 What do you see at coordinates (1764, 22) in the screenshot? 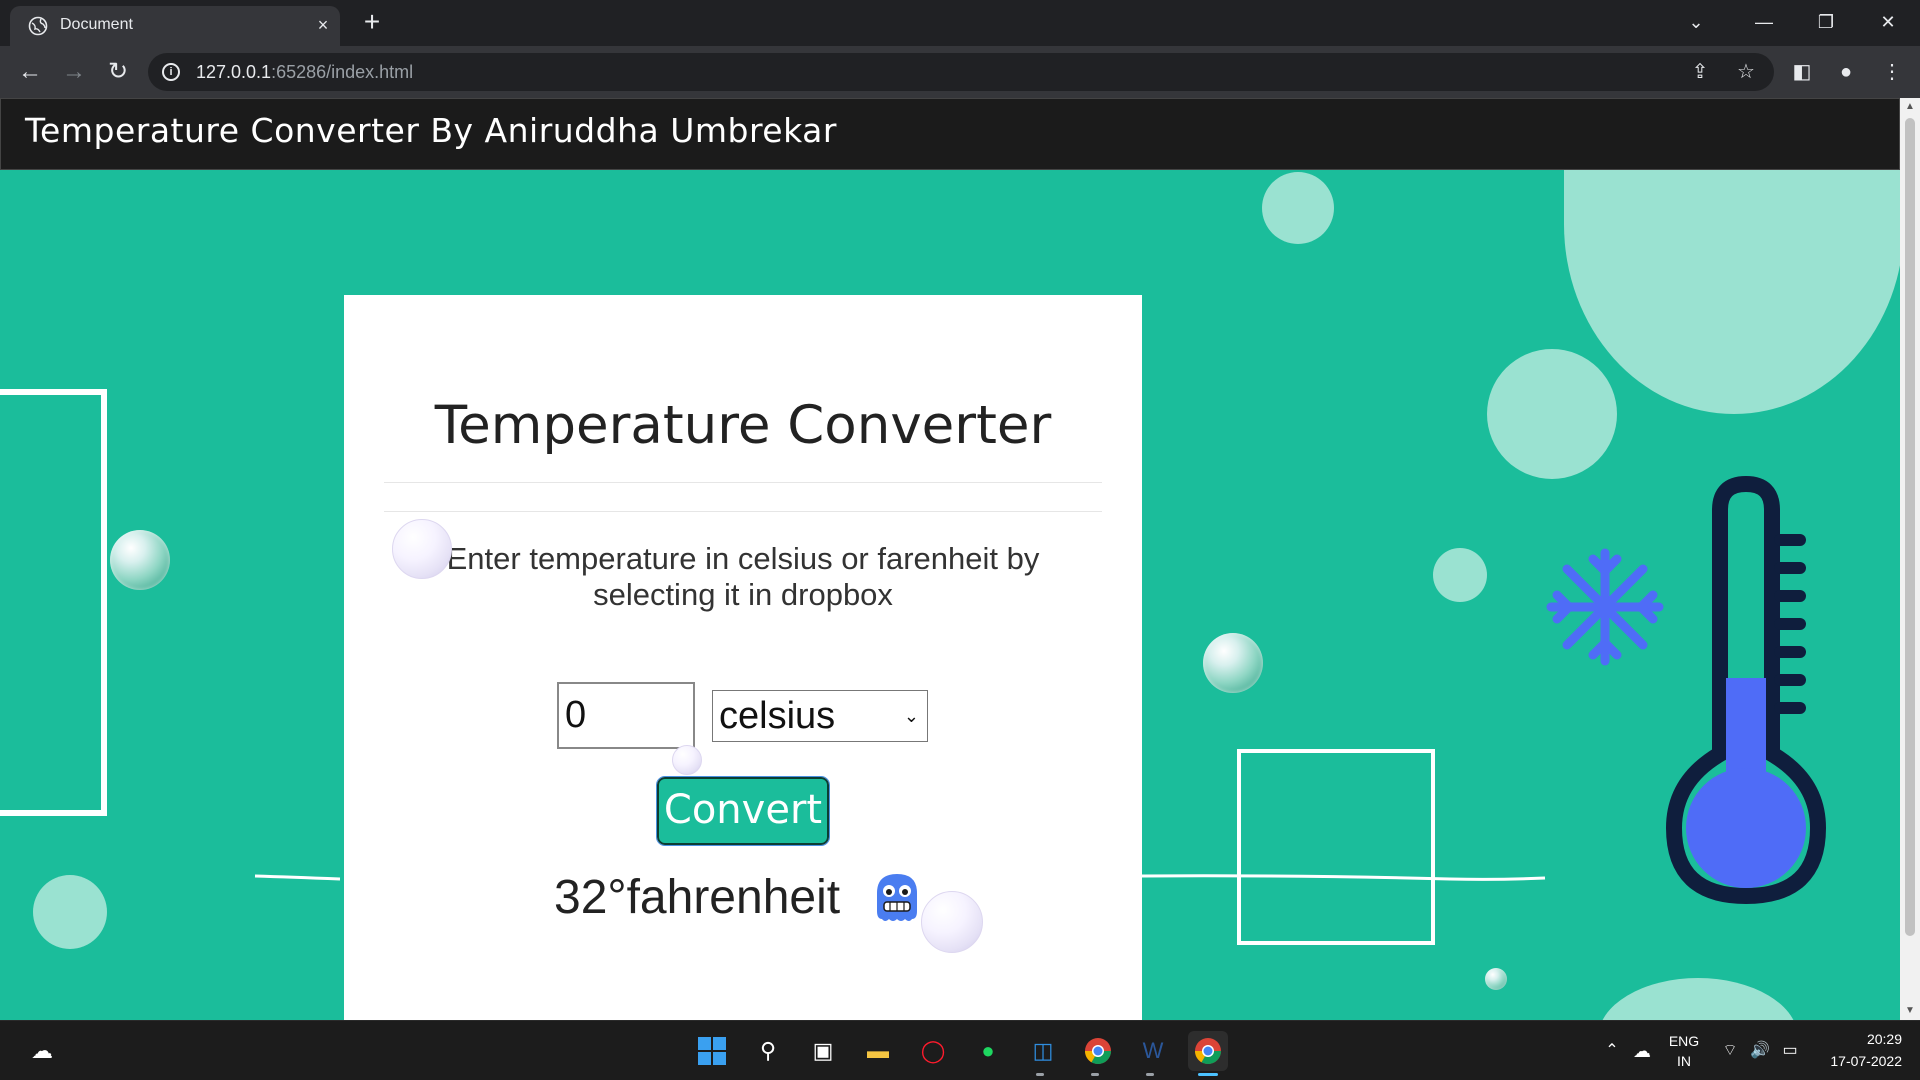
I see `minimize-icon: —` at bounding box center [1764, 22].